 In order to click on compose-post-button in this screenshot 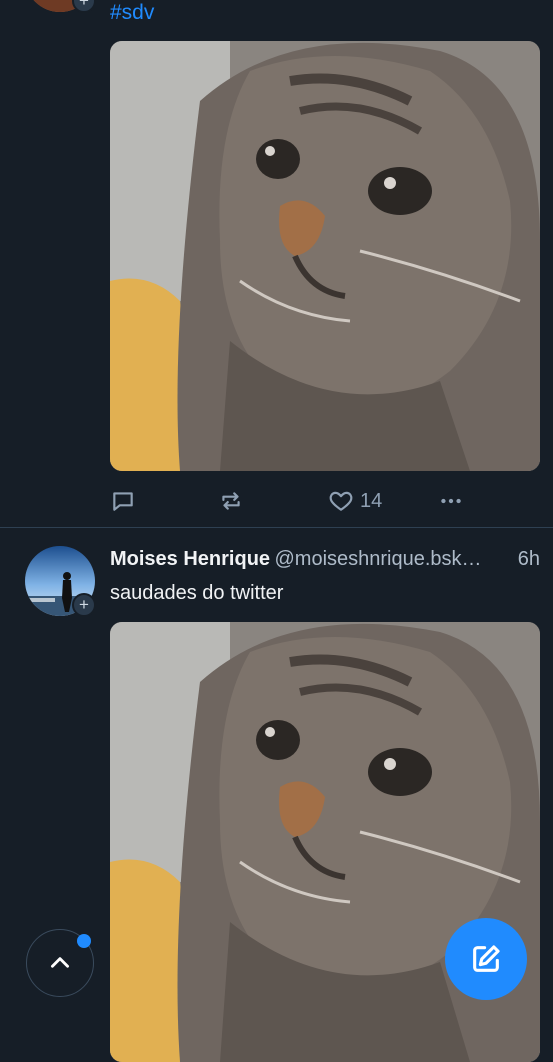, I will do `click(486, 959)`.